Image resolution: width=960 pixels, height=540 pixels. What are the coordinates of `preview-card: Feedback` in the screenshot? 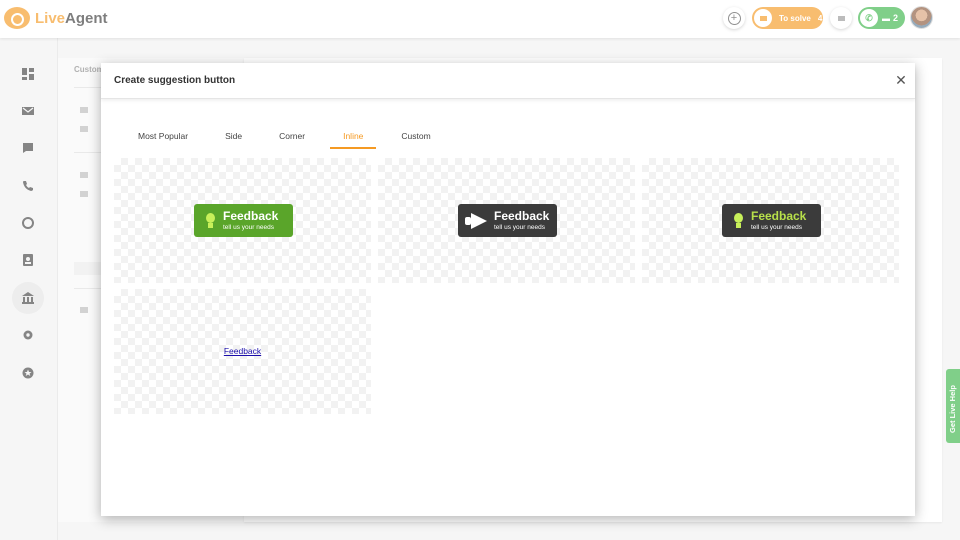 It's located at (242, 351).